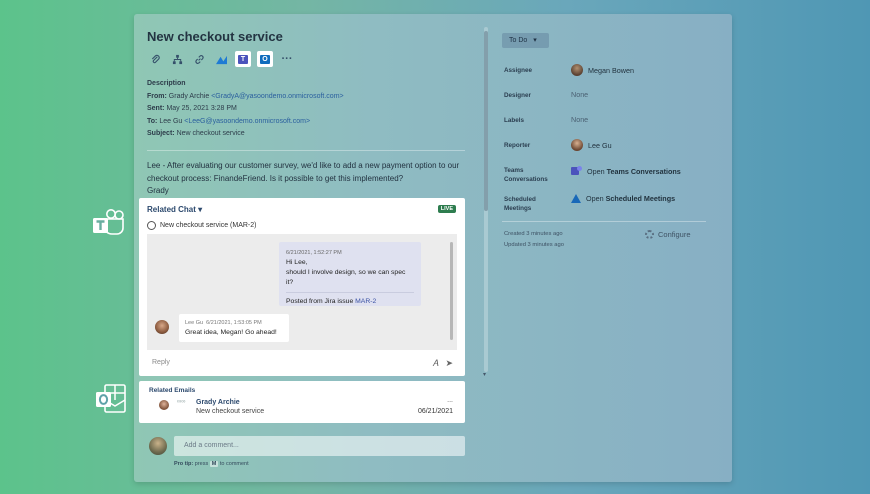 Image resolution: width=870 pixels, height=494 pixels. I want to click on live-badge: LIVE, so click(446, 209).